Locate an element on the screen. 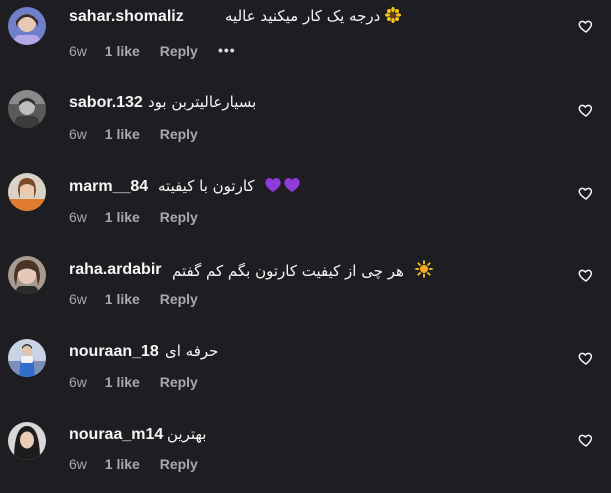 This screenshot has width=611, height=493. comment-text: بسیارعالیتربن بود is located at coordinates (202, 102).